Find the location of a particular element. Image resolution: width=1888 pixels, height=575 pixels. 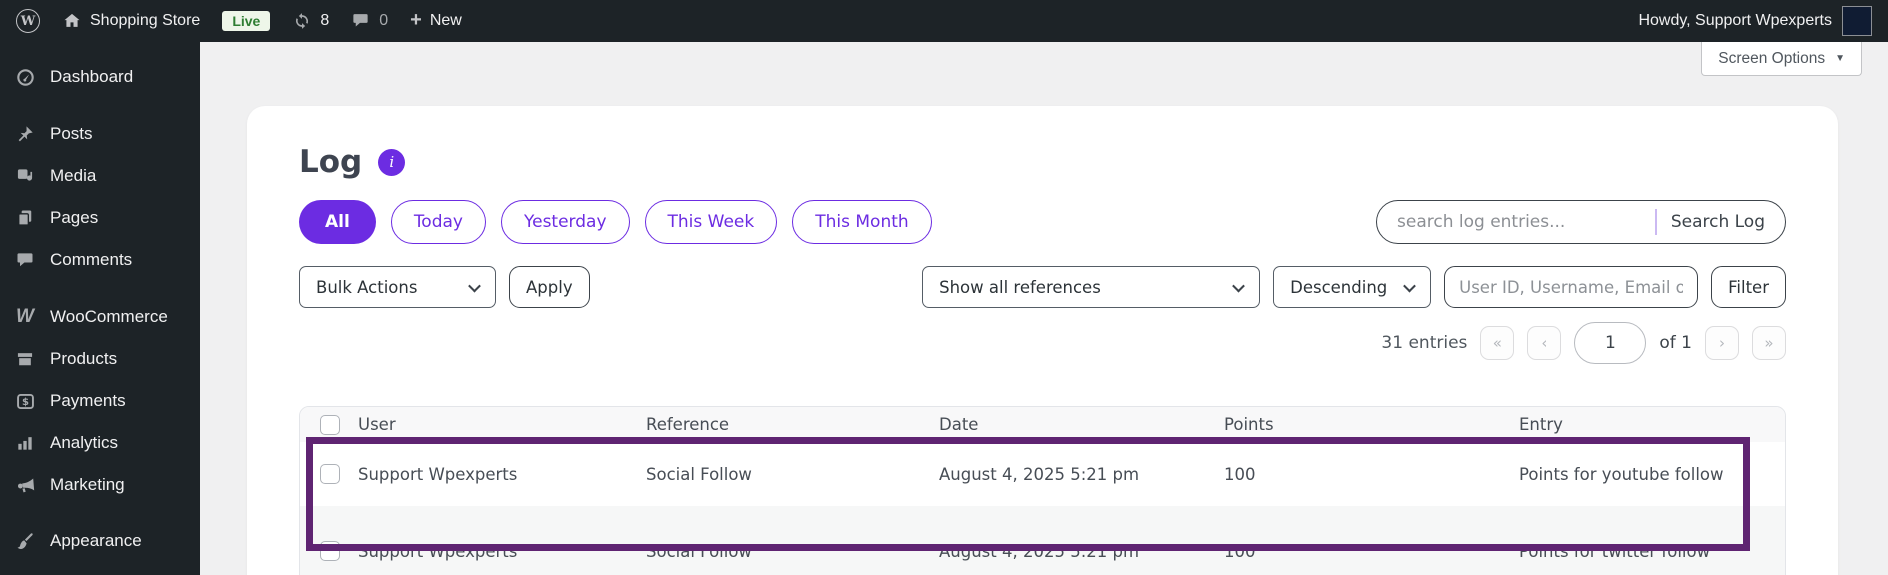

pill-yesterday: Yesterday is located at coordinates (565, 222).